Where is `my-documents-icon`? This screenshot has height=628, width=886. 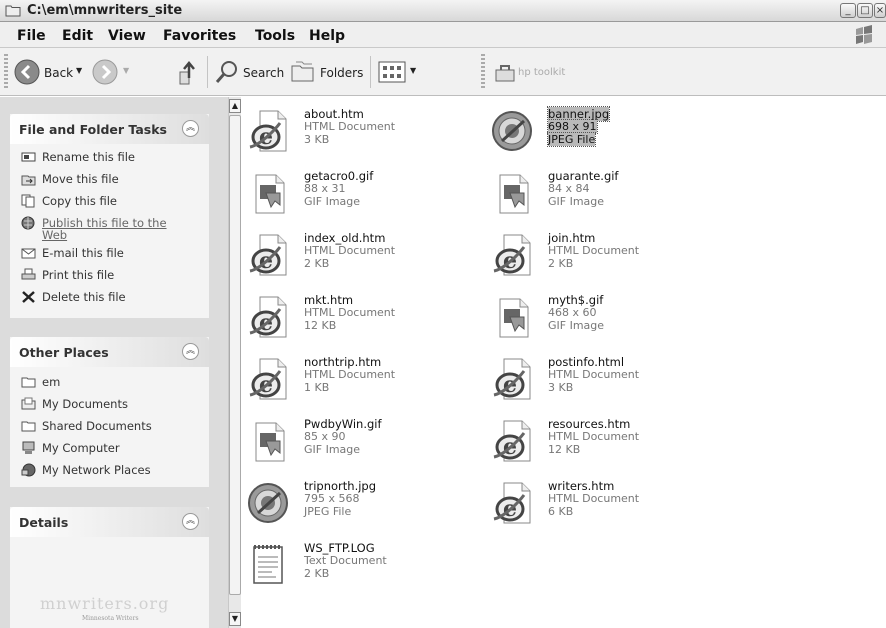
my-documents-icon is located at coordinates (28, 403).